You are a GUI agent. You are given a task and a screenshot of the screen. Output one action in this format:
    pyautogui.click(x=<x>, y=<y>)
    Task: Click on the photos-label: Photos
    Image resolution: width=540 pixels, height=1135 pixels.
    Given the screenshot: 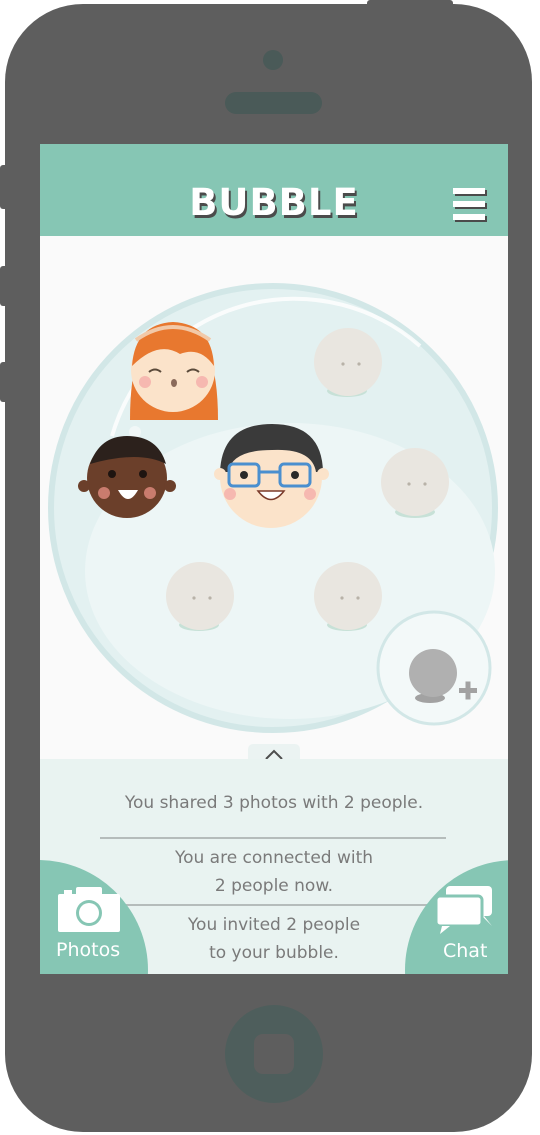 What is the action you would take?
    pyautogui.click(x=88, y=950)
    